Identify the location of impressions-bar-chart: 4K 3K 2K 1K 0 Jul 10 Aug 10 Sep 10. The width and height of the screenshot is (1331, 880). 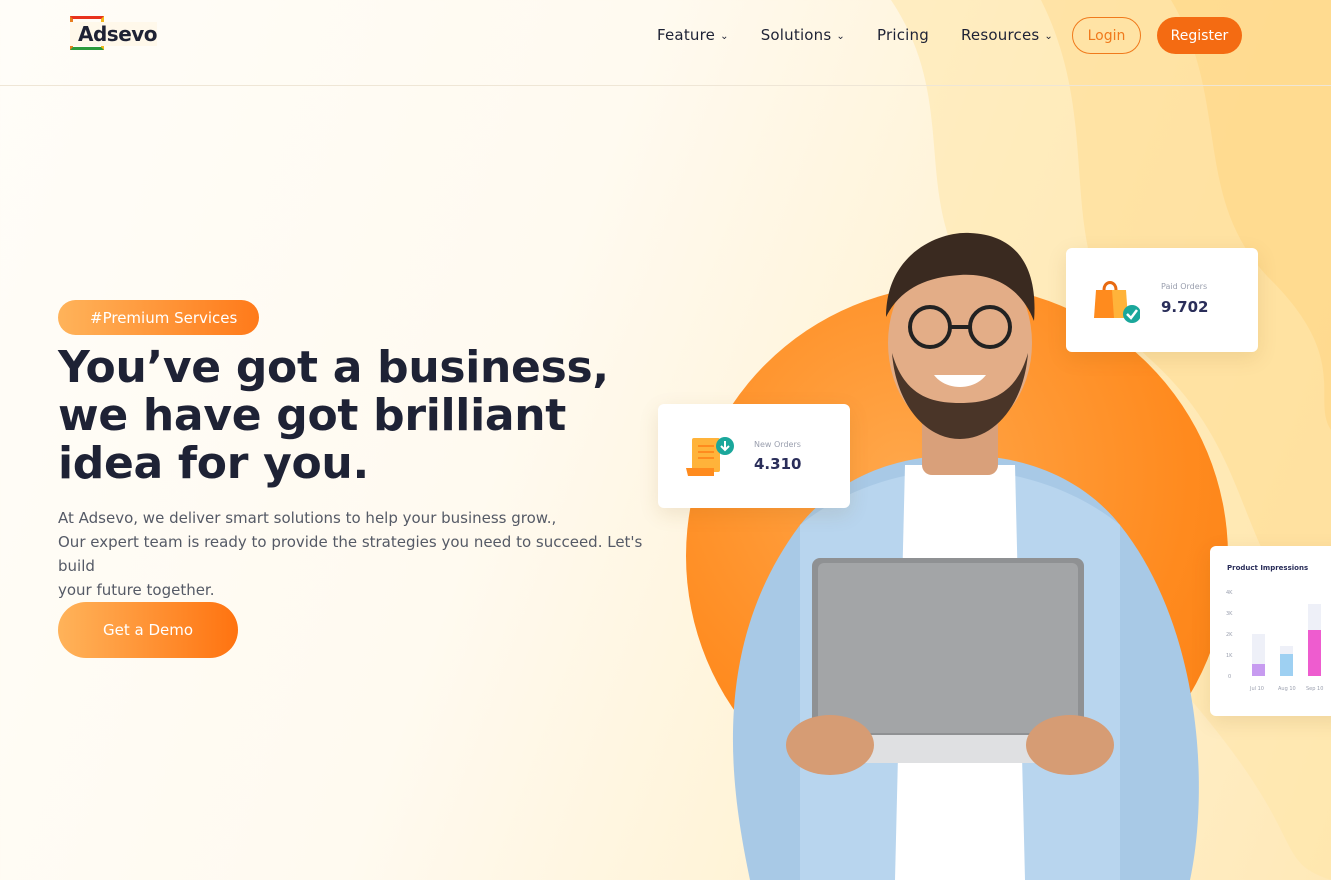
(1274, 641).